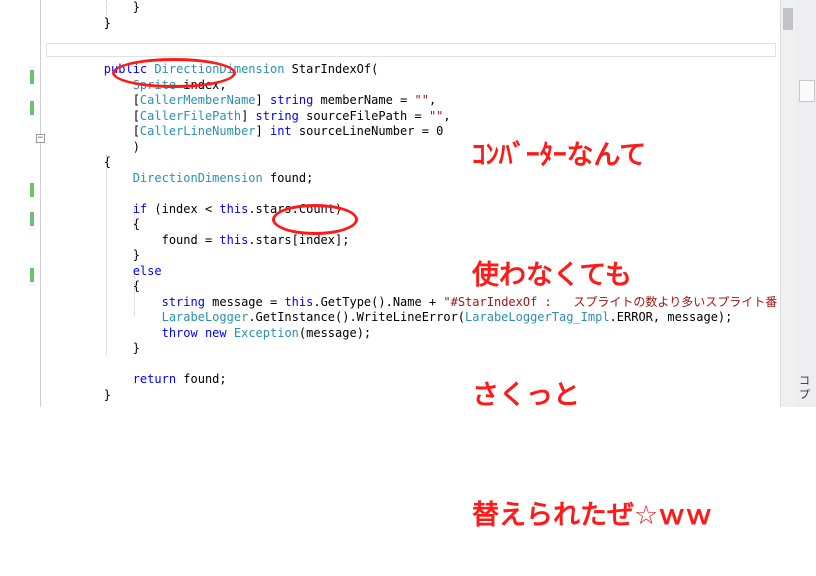 The width and height of the screenshot is (816, 576). I want to click on editor-gutter: −, so click(23, 203).